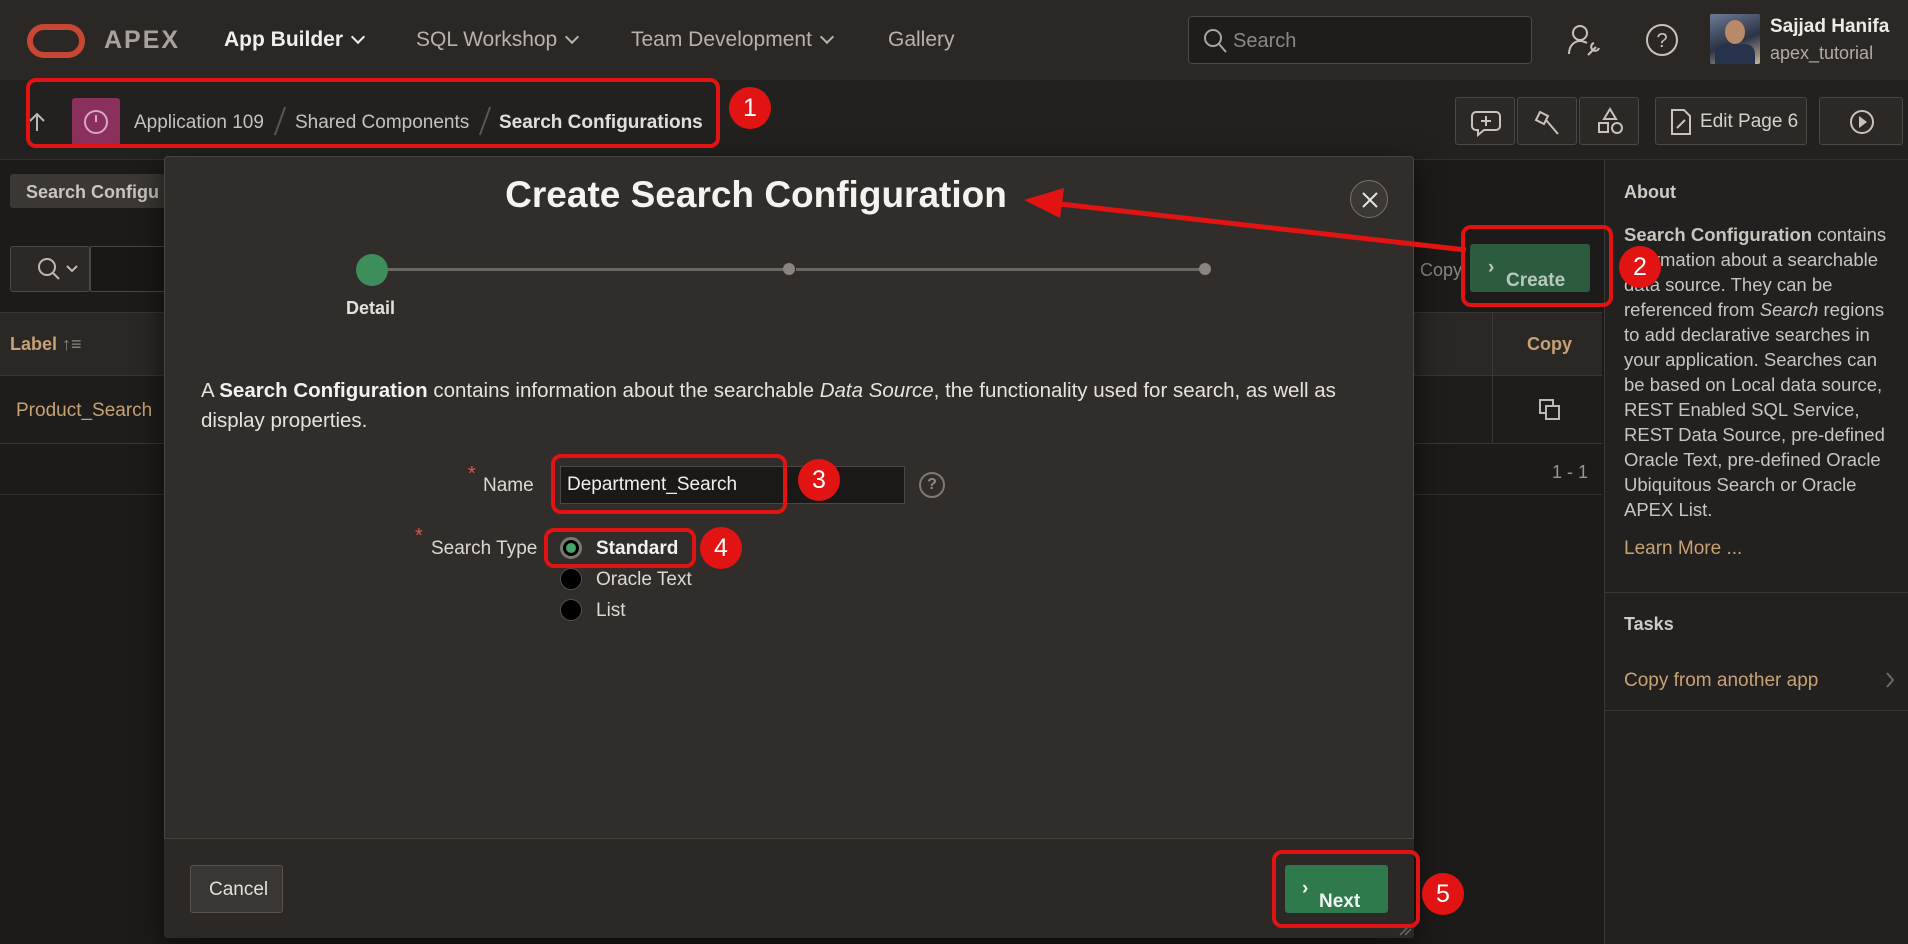 The width and height of the screenshot is (1908, 944). I want to click on about-text-italic: Search, so click(1789, 309).